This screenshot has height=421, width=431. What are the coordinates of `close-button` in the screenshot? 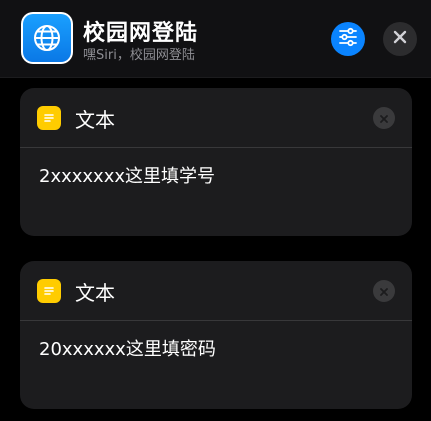 It's located at (400, 39).